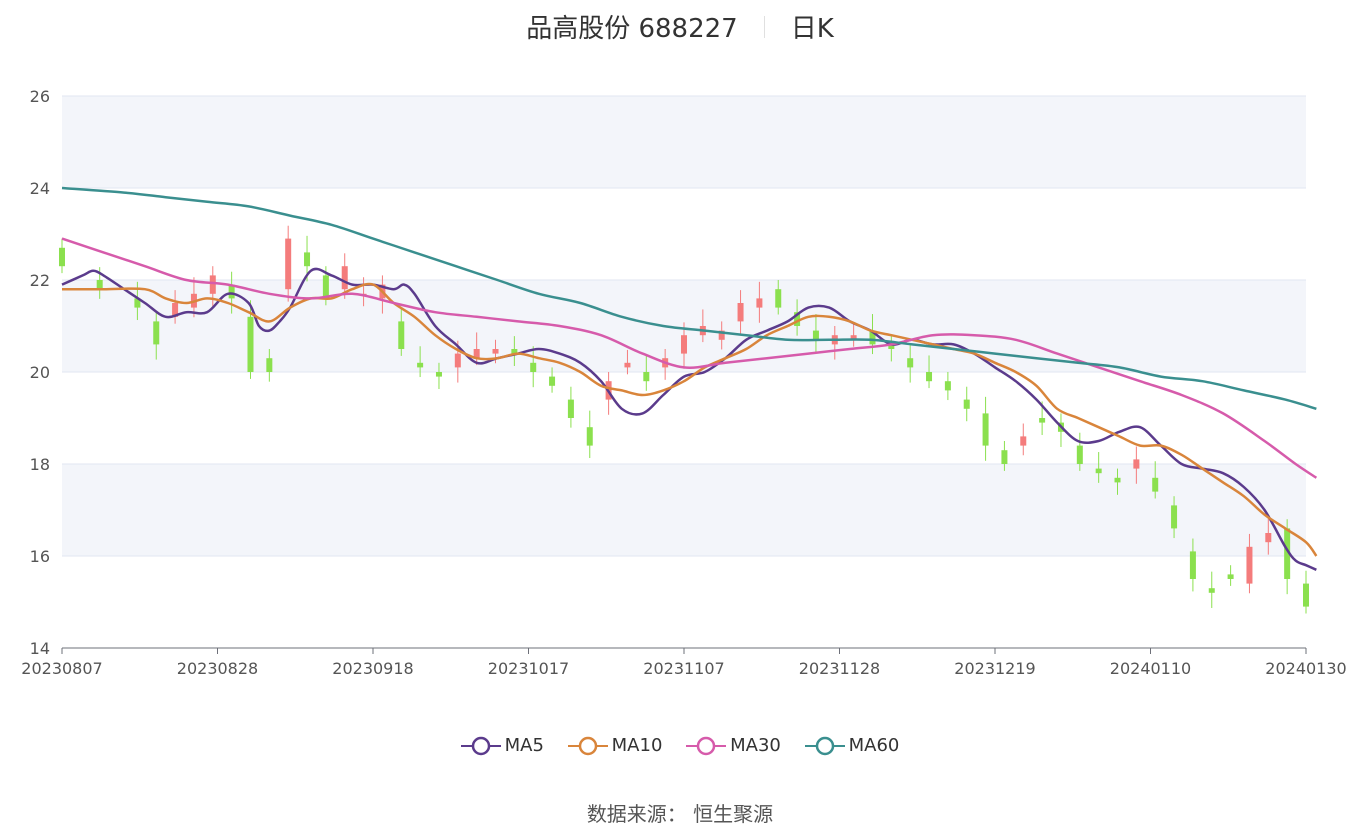 The width and height of the screenshot is (1360, 828). I want to click on legend-item-ma60: MA60, so click(852, 745).